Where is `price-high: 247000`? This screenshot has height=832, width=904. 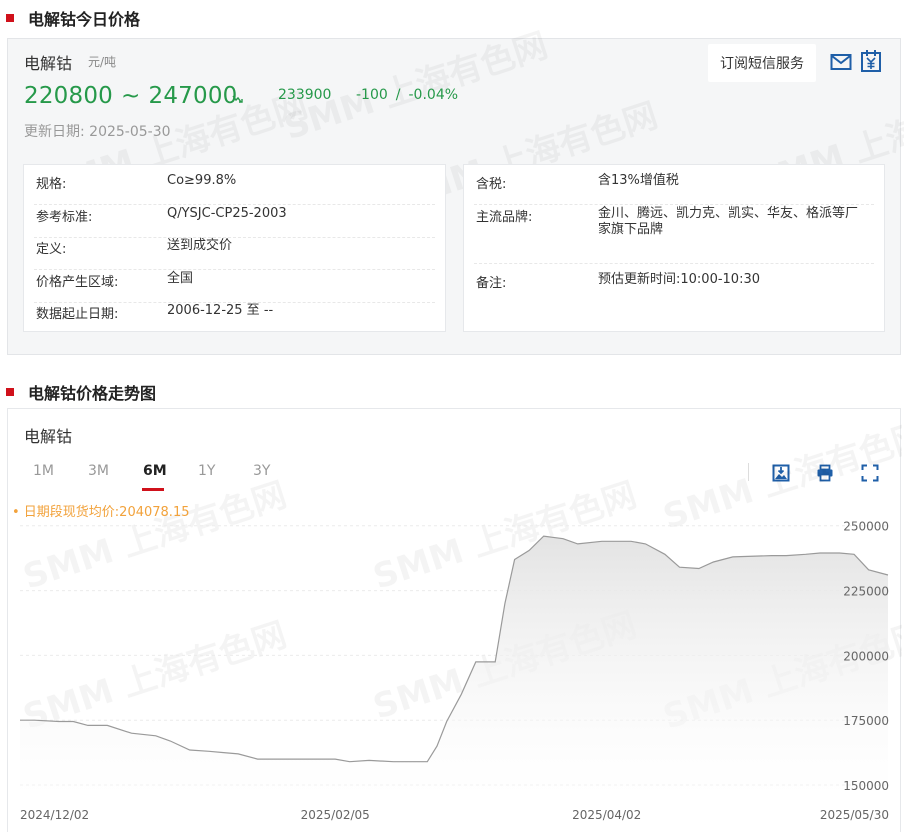 price-high: 247000 is located at coordinates (193, 96).